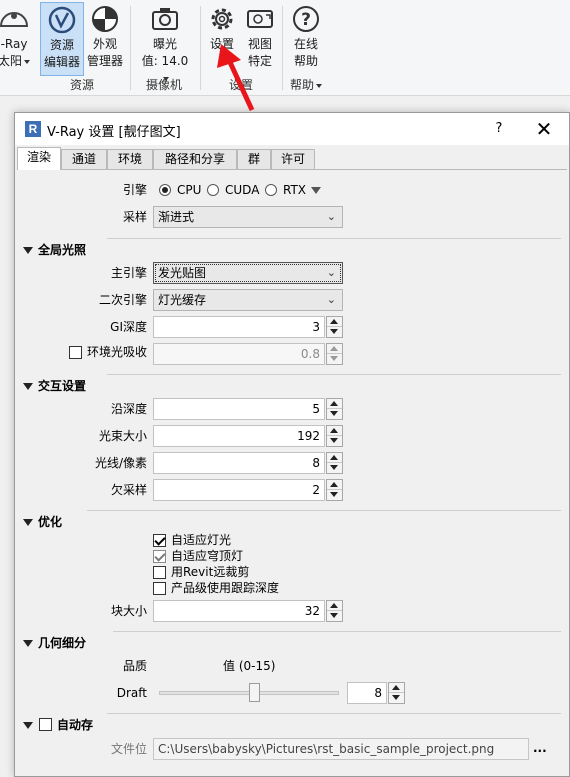  What do you see at coordinates (45, 724) in the screenshot?
I see `autosave-checkbox` at bounding box center [45, 724].